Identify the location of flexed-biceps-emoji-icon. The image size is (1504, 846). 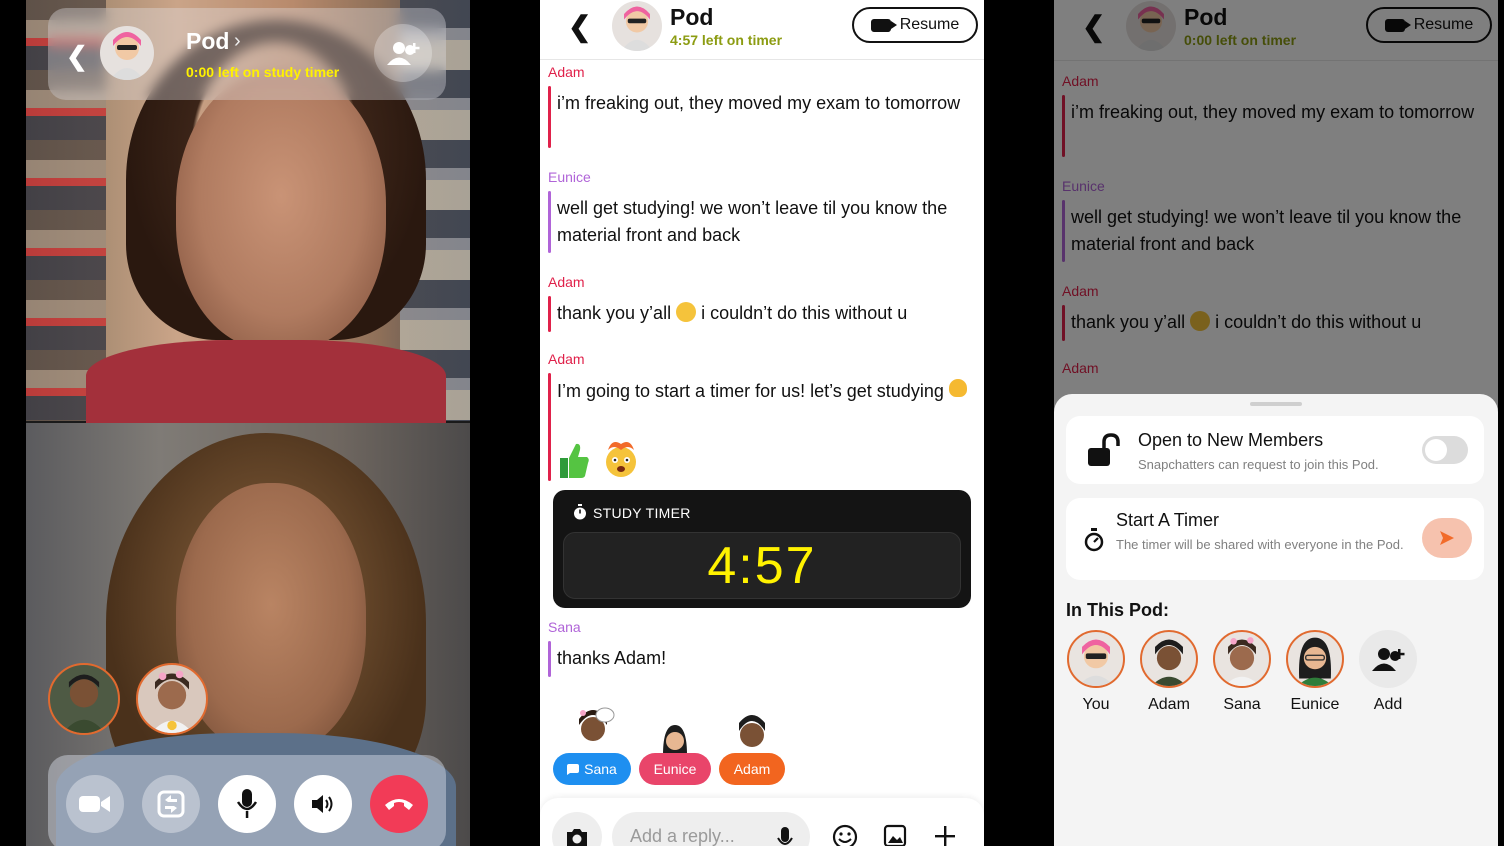
(957, 388).